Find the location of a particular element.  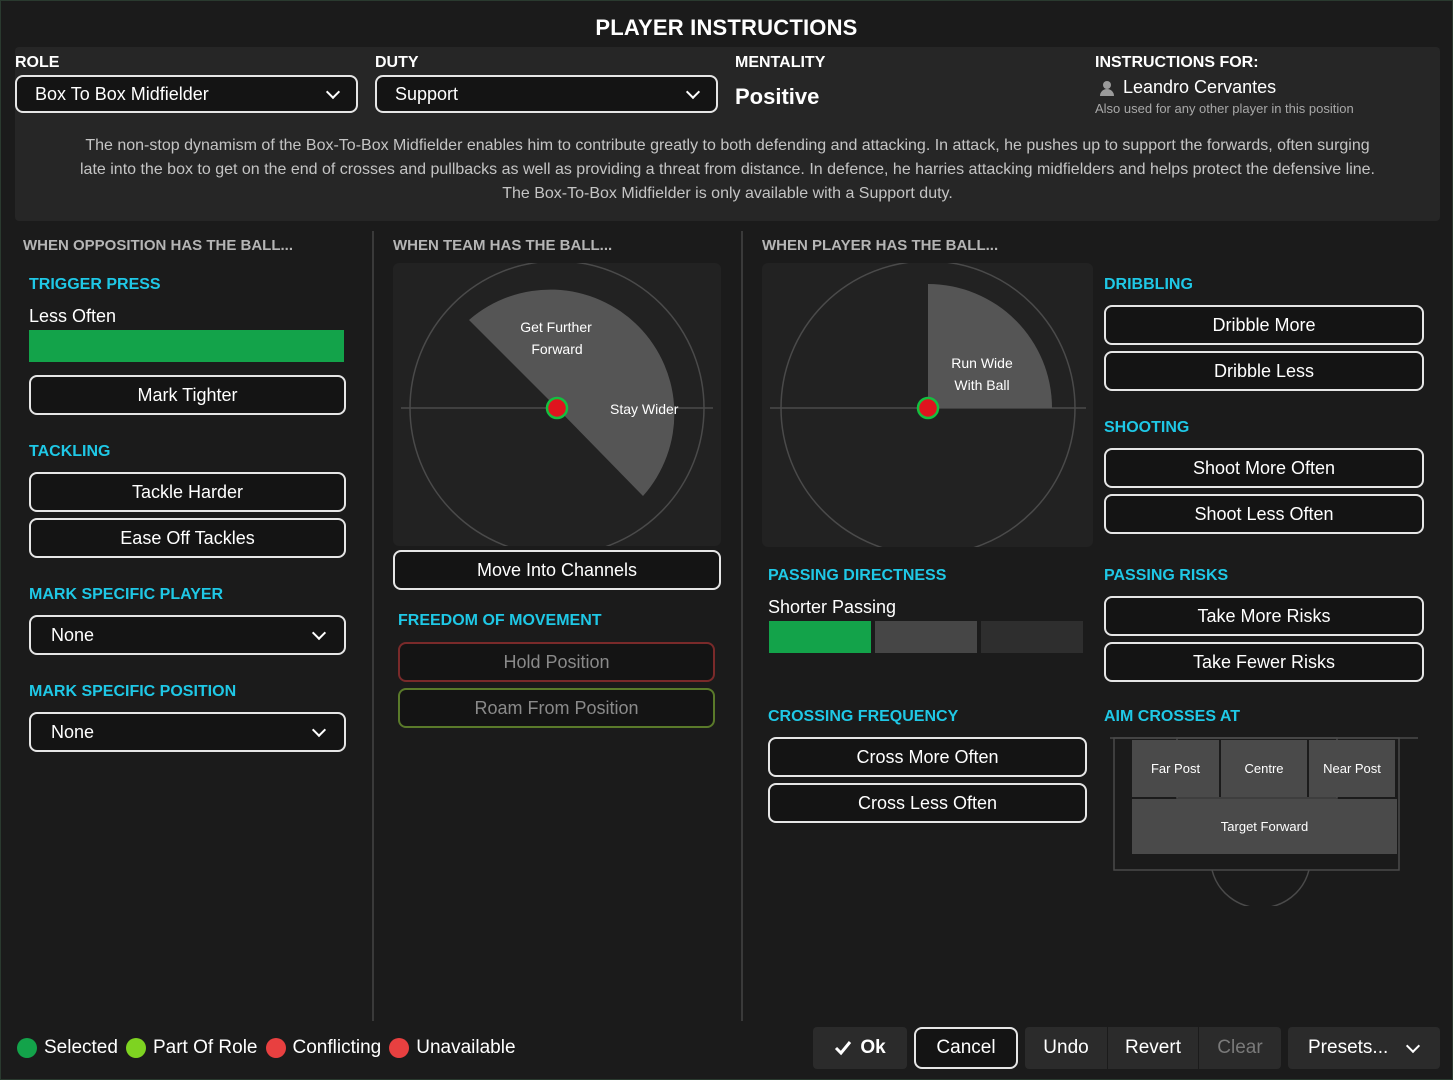

trigger-press-slider is located at coordinates (186, 346).